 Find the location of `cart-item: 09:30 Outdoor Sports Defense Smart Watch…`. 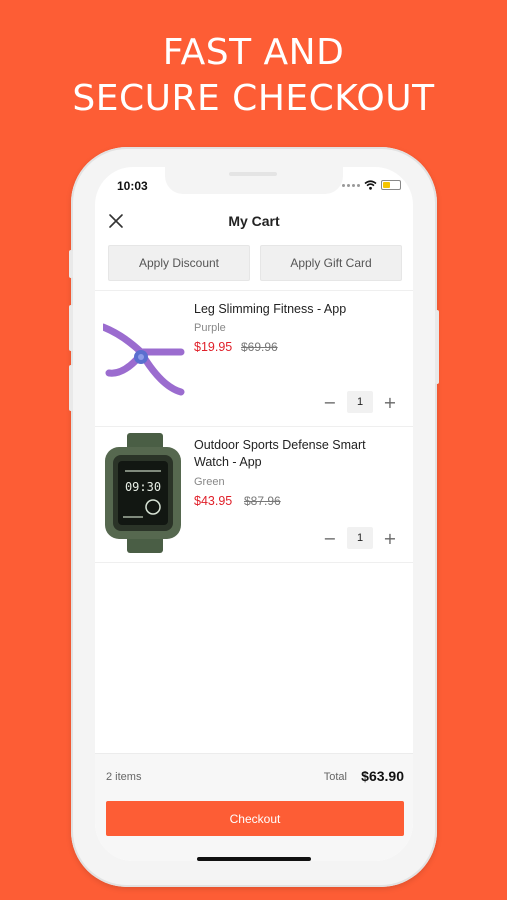

cart-item: 09:30 Outdoor Sports Defense Smart Watch… is located at coordinates (254, 494).